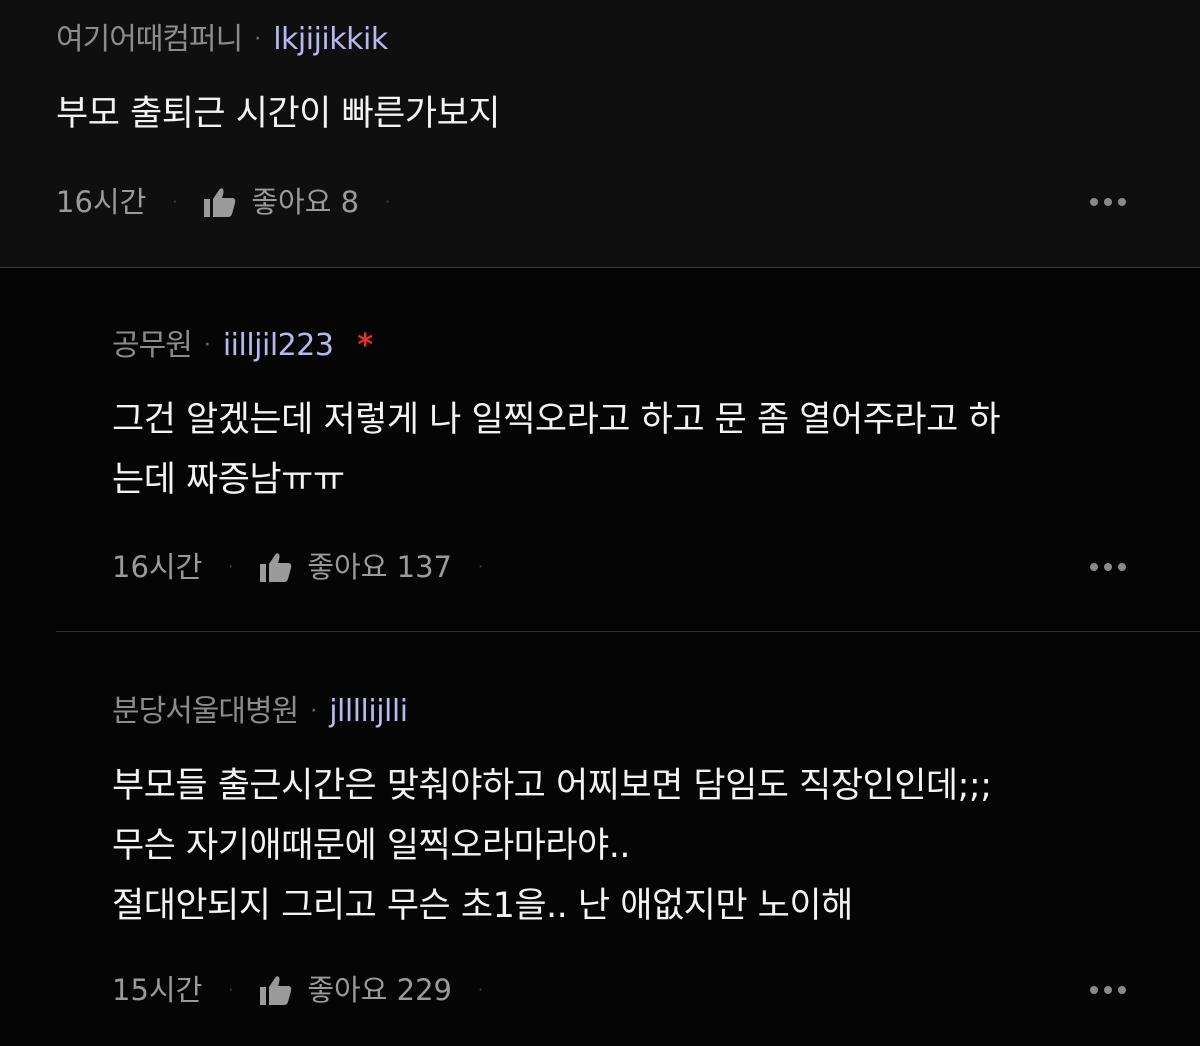  I want to click on comment-author-line: 공무원 · iilljil223 *, so click(242, 346).